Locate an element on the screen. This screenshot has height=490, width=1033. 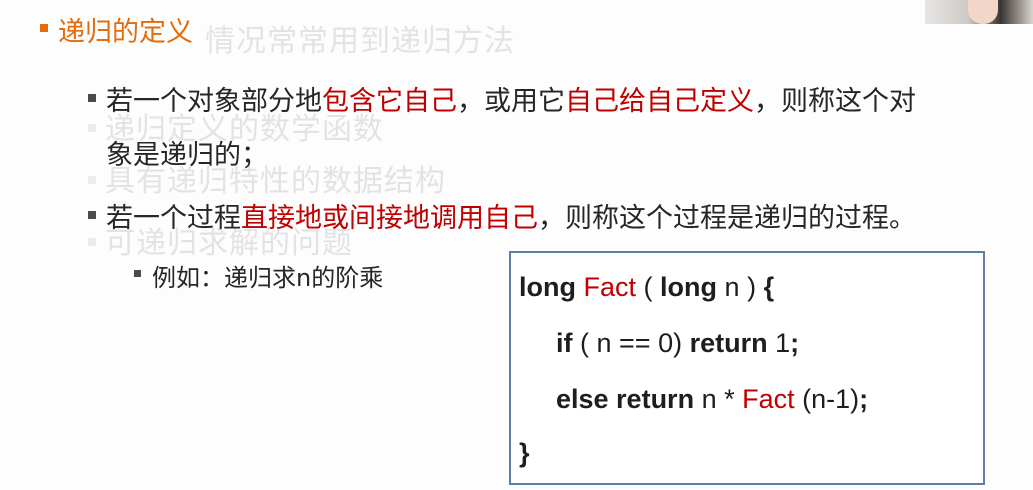
code-semicolon-1: ; is located at coordinates (795, 343).